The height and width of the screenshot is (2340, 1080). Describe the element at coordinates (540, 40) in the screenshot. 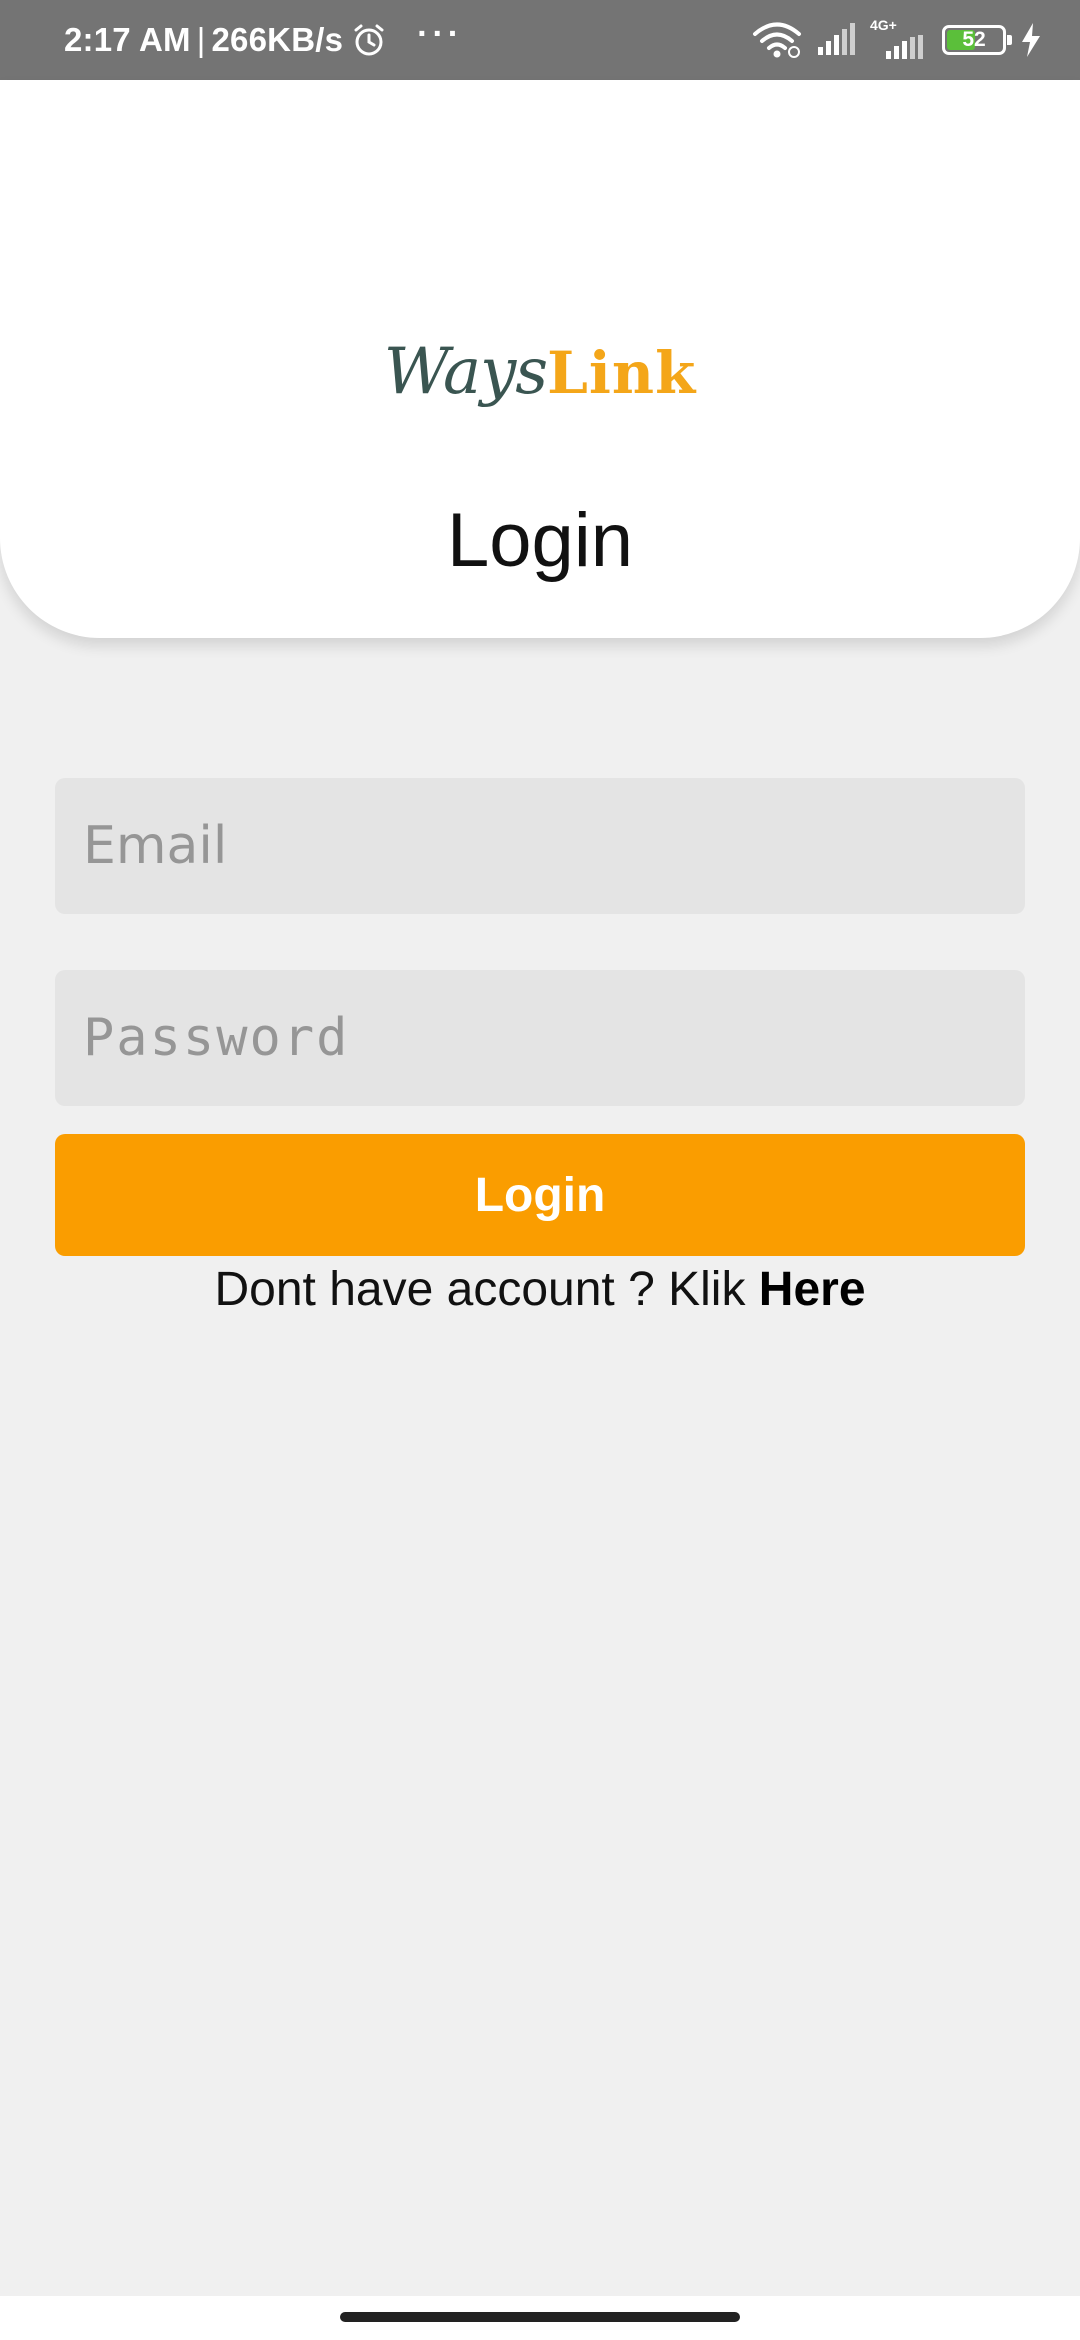

I see `status-bar: 2:17 AM | 266KB/s ··· 4G+ 52` at that location.